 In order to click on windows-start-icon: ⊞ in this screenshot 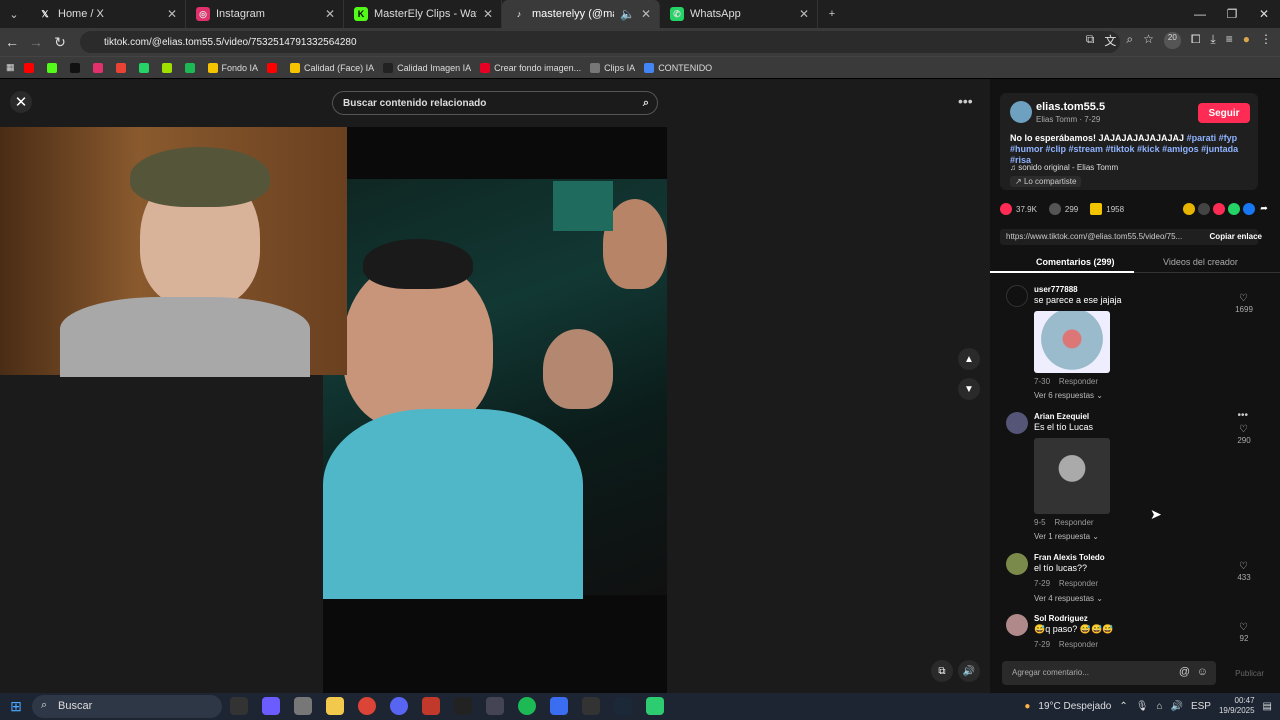, I will do `click(16, 706)`.